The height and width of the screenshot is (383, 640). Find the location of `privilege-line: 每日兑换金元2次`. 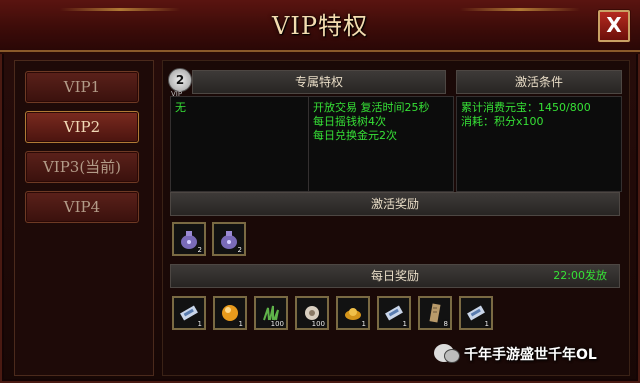

privilege-line: 每日兑换金元2次 is located at coordinates (355, 135).